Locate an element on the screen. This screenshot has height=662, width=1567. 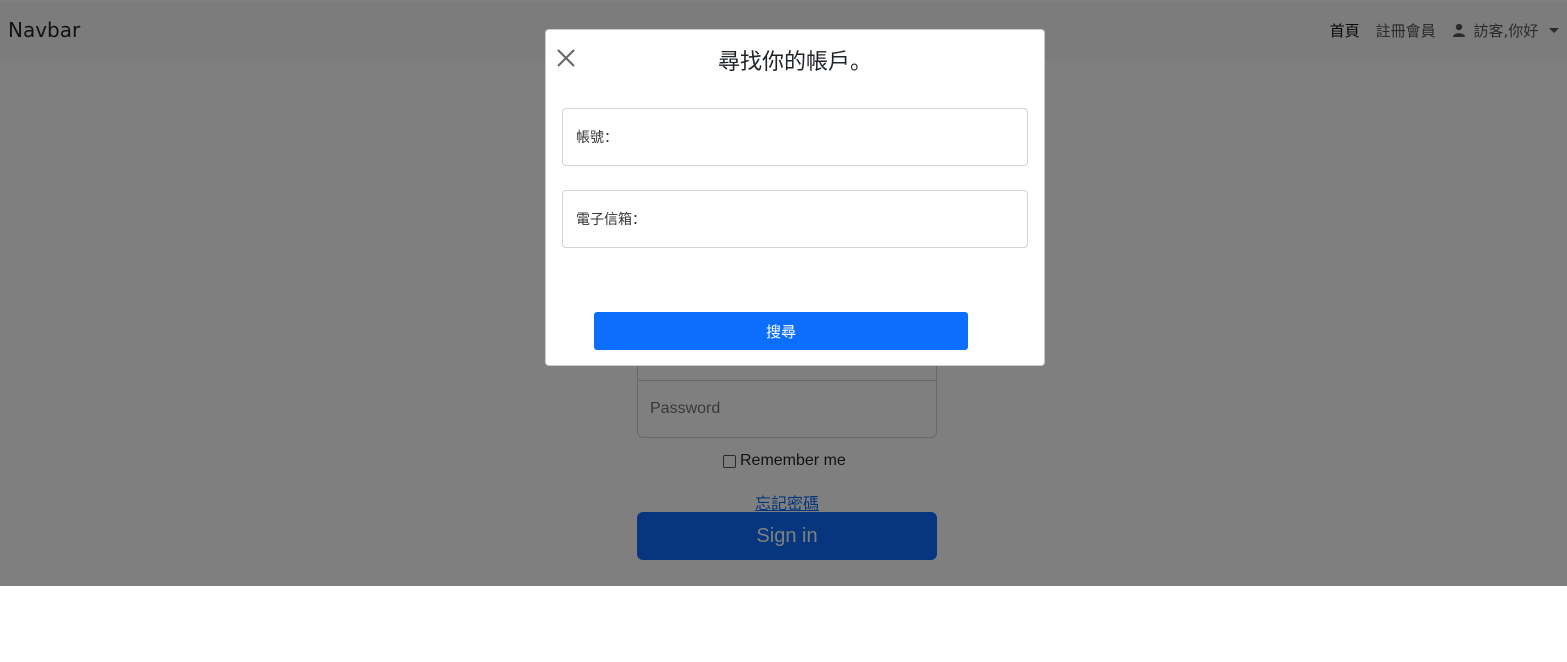
account-field: 帳號： is located at coordinates (795, 137).